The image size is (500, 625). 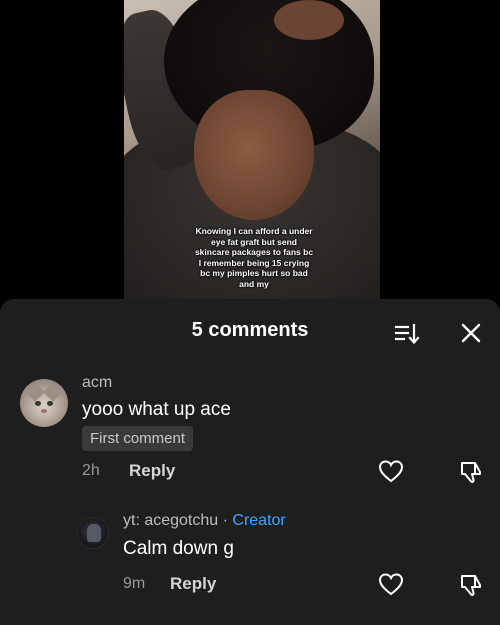 I want to click on user-avatar, so click(x=93, y=533).